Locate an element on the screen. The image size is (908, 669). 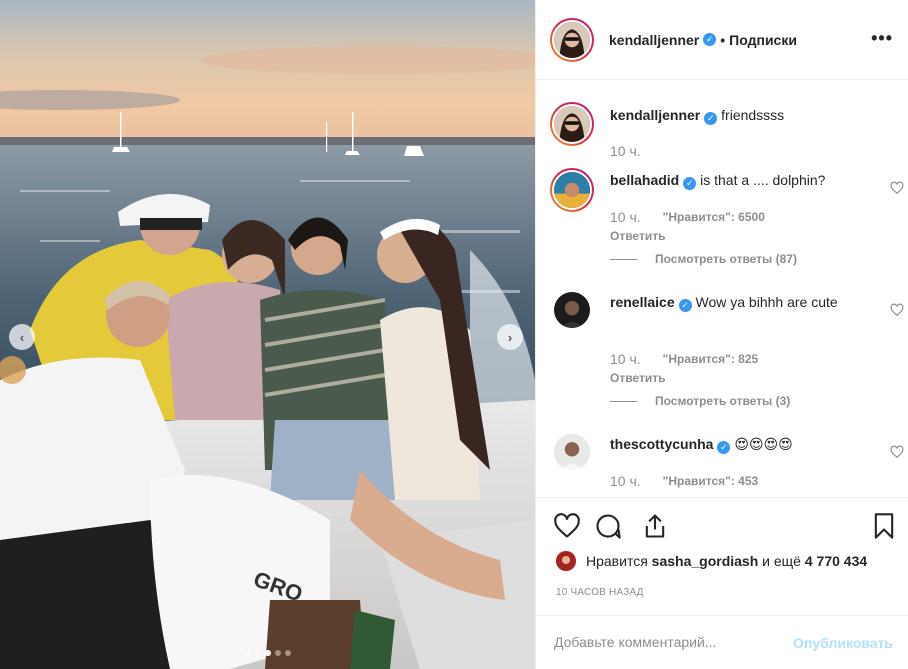
comment-body: Wow ya bihhh are cute is located at coordinates (766, 302).